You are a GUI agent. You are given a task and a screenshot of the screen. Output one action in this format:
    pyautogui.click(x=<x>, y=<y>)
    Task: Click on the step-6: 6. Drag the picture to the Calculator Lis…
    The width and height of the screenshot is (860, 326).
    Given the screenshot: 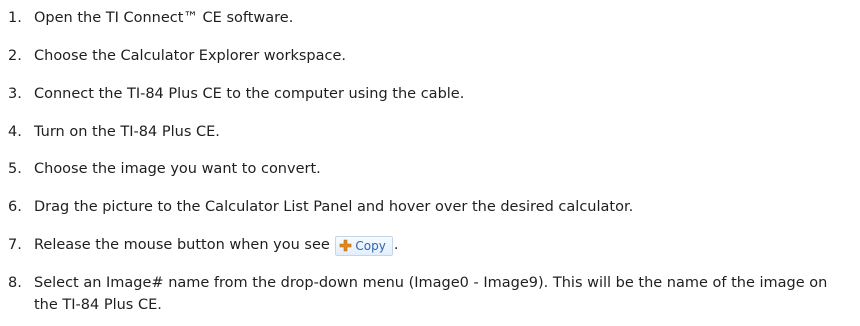 What is the action you would take?
    pyautogui.click(x=428, y=207)
    